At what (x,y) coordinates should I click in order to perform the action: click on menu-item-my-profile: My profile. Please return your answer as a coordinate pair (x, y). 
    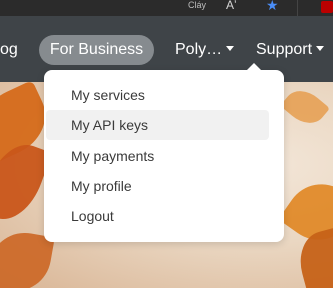
    Looking at the image, I should click on (157, 186).